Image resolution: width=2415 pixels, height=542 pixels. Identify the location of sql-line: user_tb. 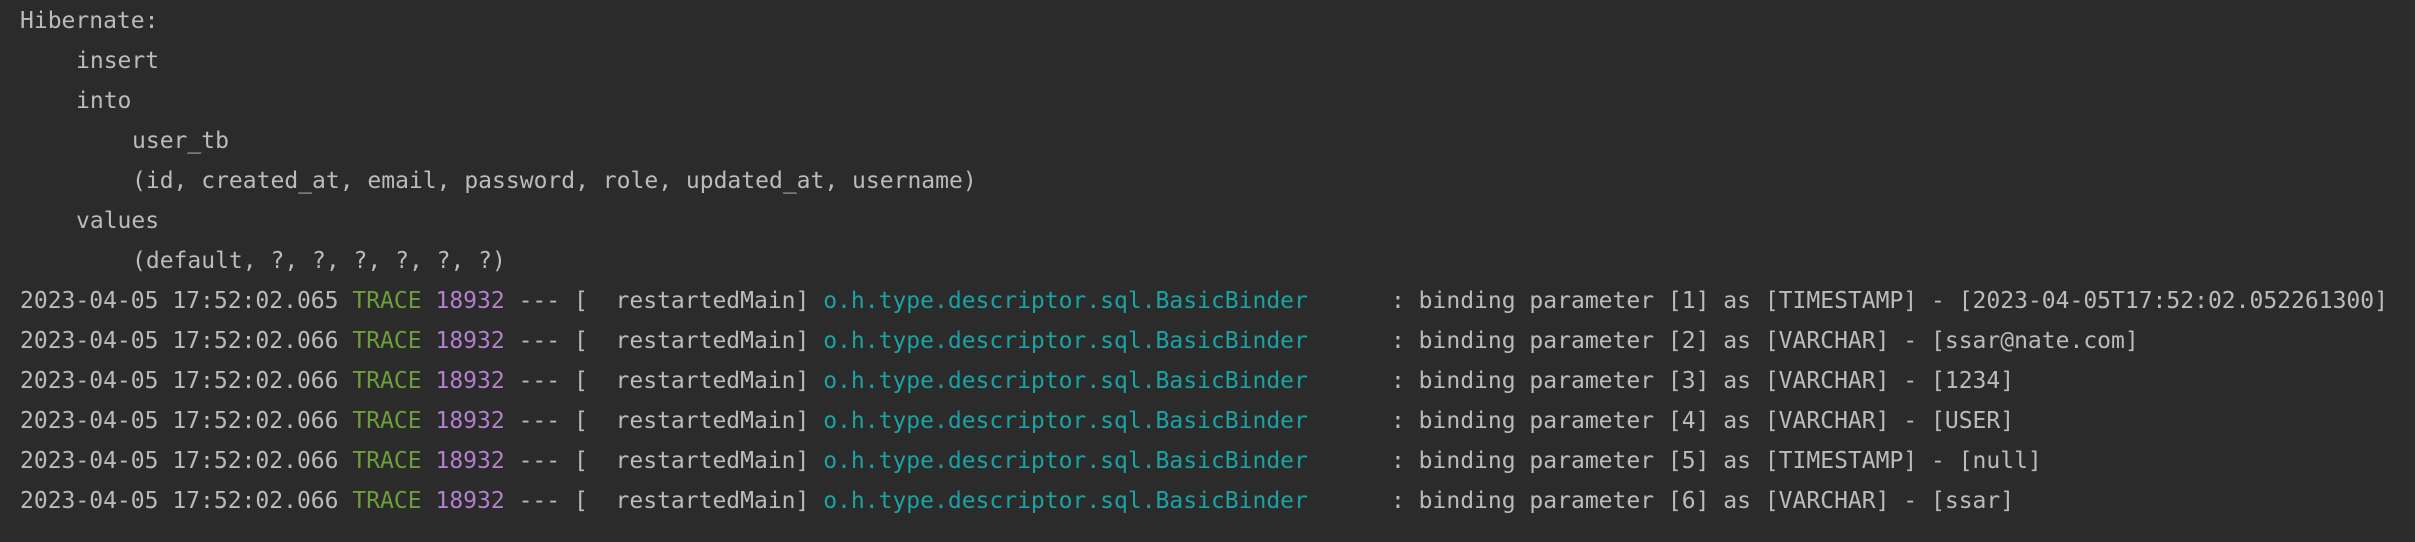
(180, 141).